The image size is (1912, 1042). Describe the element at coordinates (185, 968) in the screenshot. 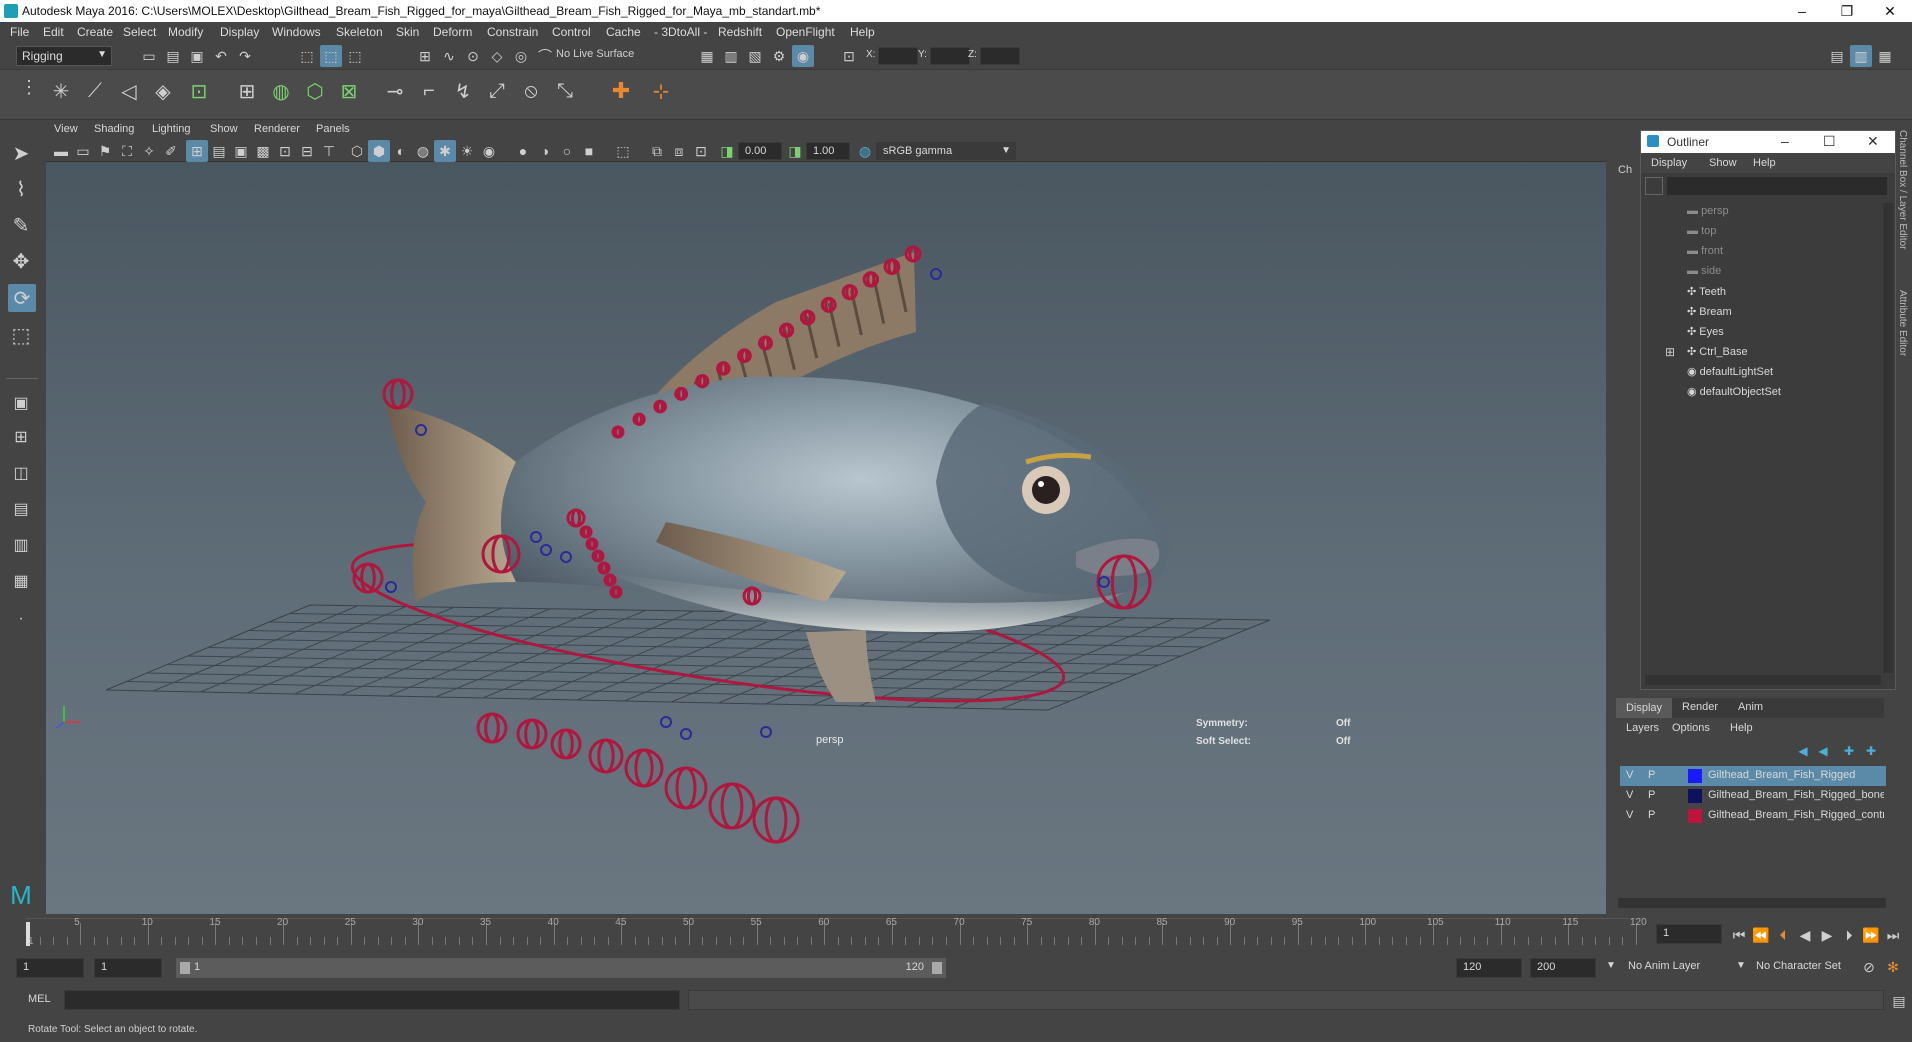

I see `range-start-handle` at that location.